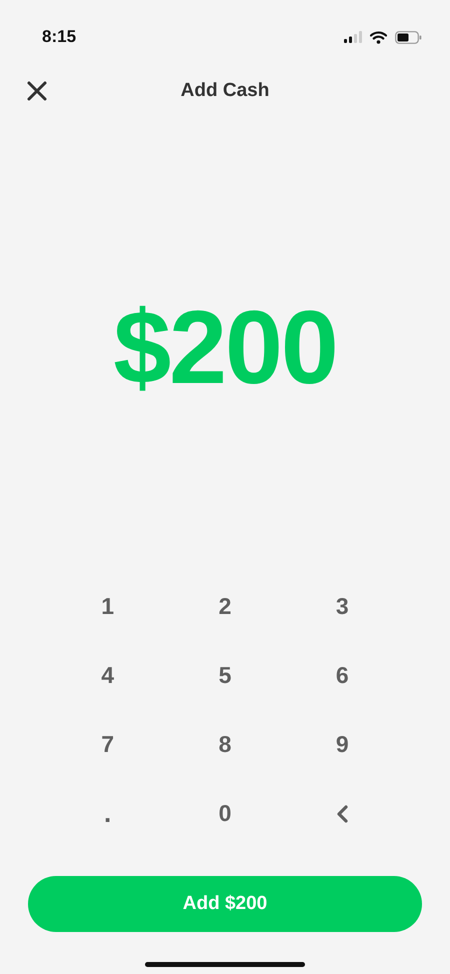 This screenshot has height=974, width=450. What do you see at coordinates (342, 606) in the screenshot?
I see `keypad-key: 3` at bounding box center [342, 606].